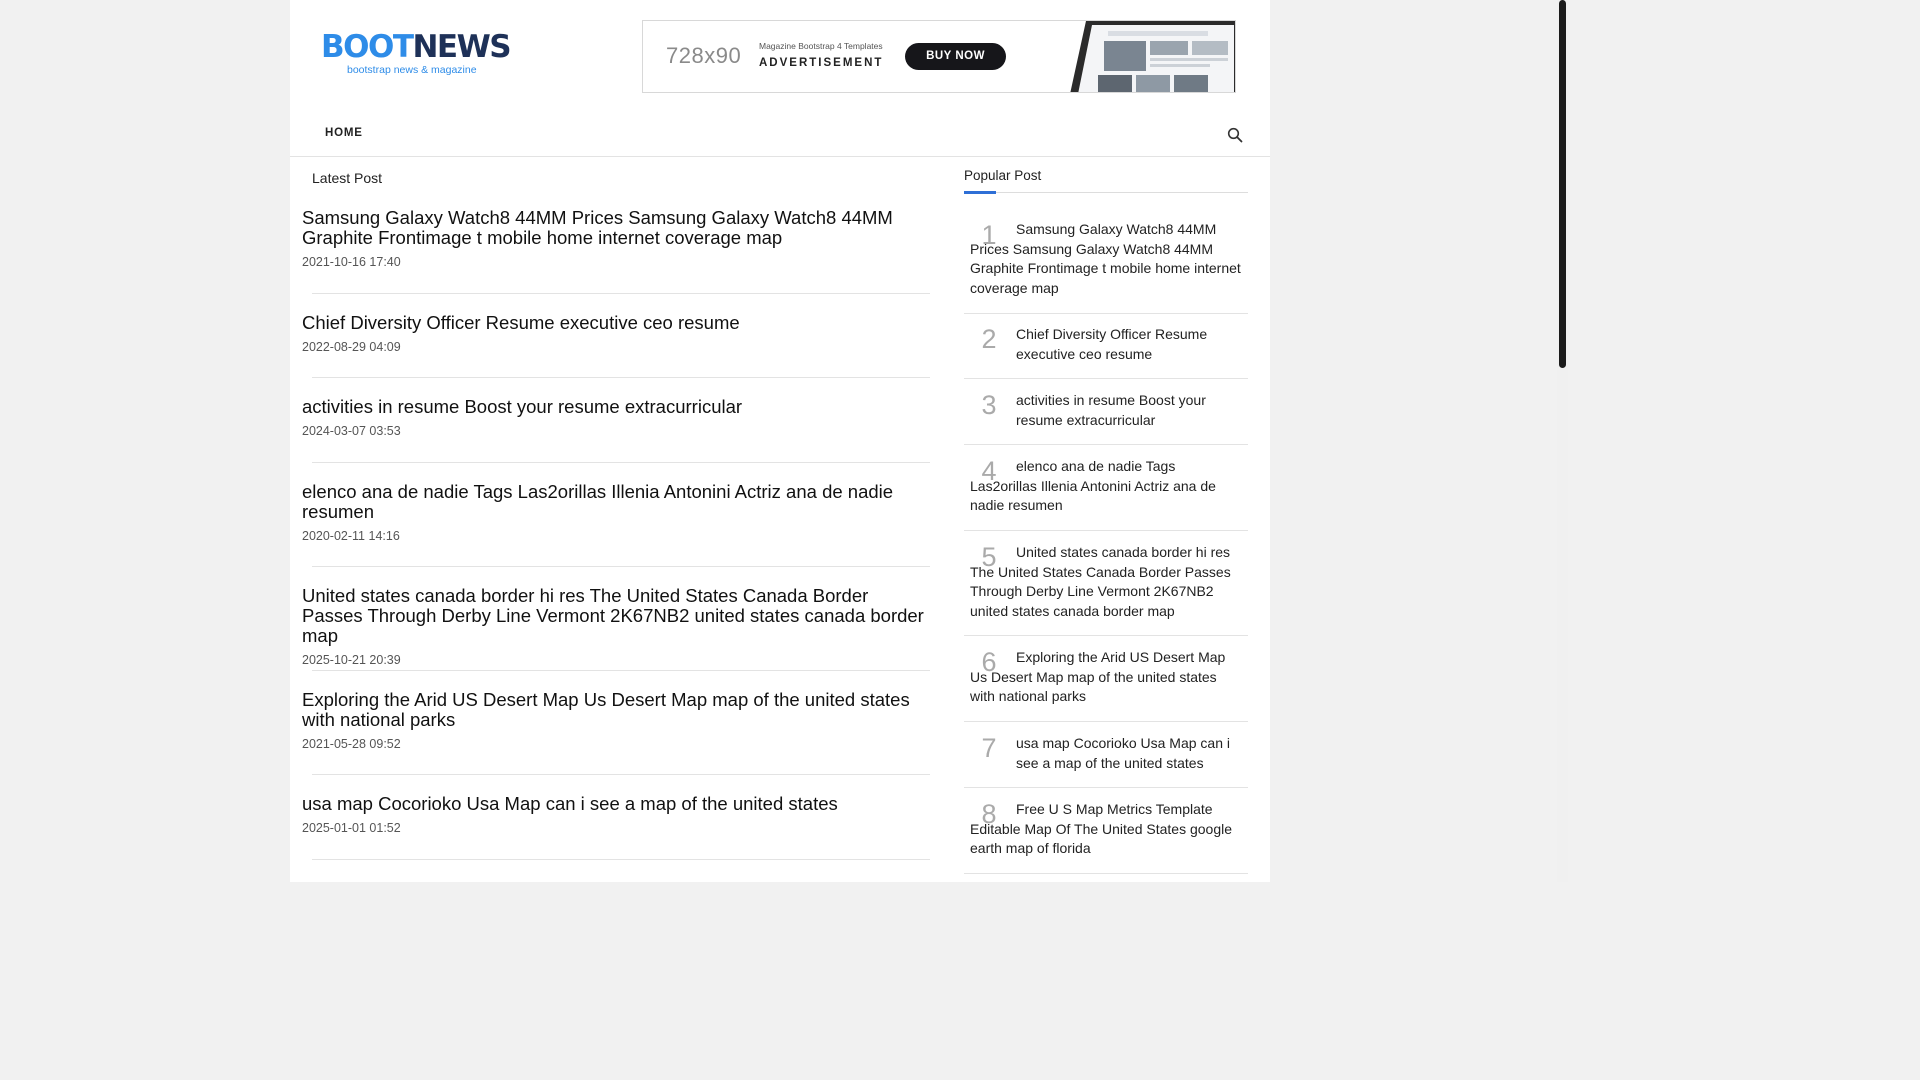 The image size is (1920, 1080). I want to click on ad-label: ADVERTISEMENT, so click(821, 63).